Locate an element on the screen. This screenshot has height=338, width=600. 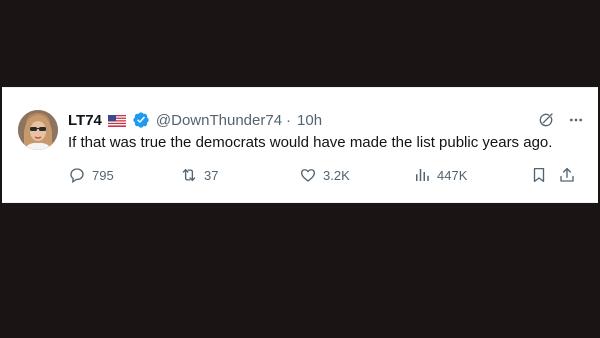
share-icon is located at coordinates (567, 175).